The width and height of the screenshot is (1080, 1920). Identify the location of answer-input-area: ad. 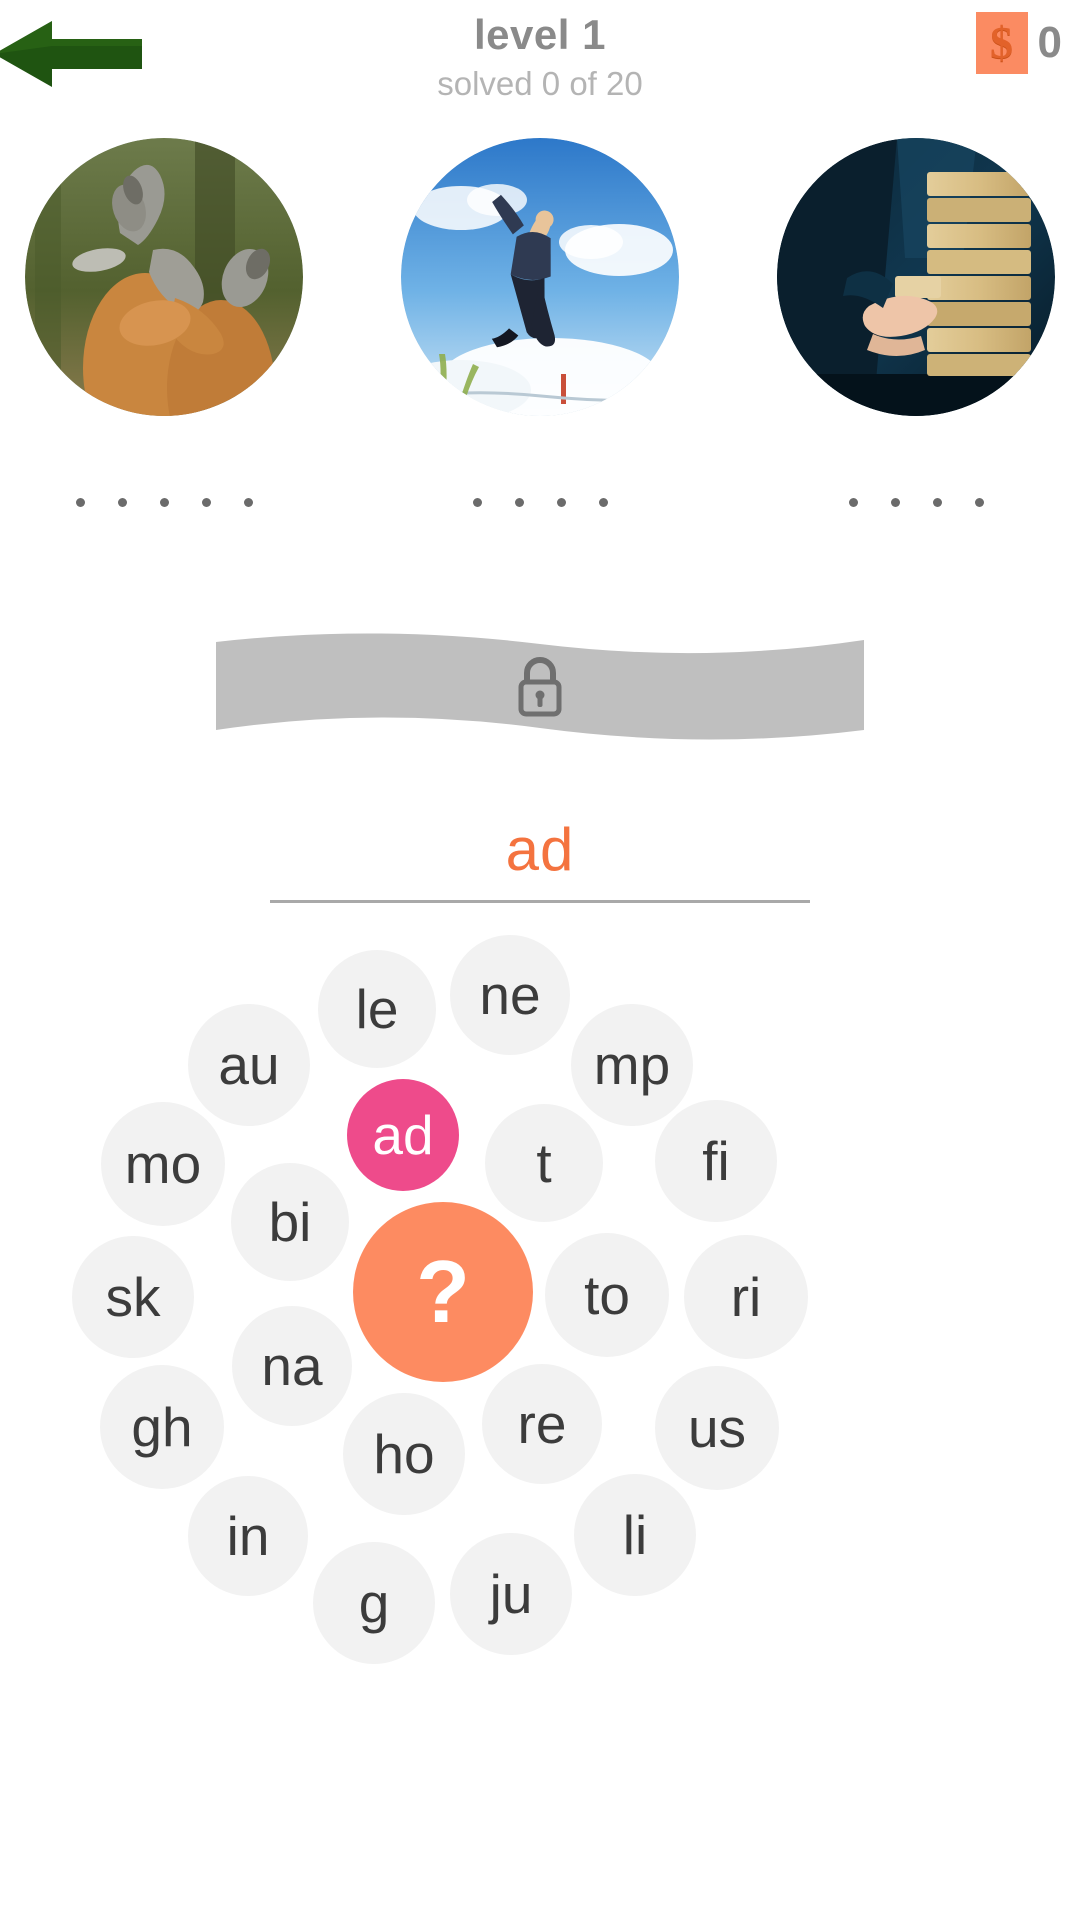
(540, 857).